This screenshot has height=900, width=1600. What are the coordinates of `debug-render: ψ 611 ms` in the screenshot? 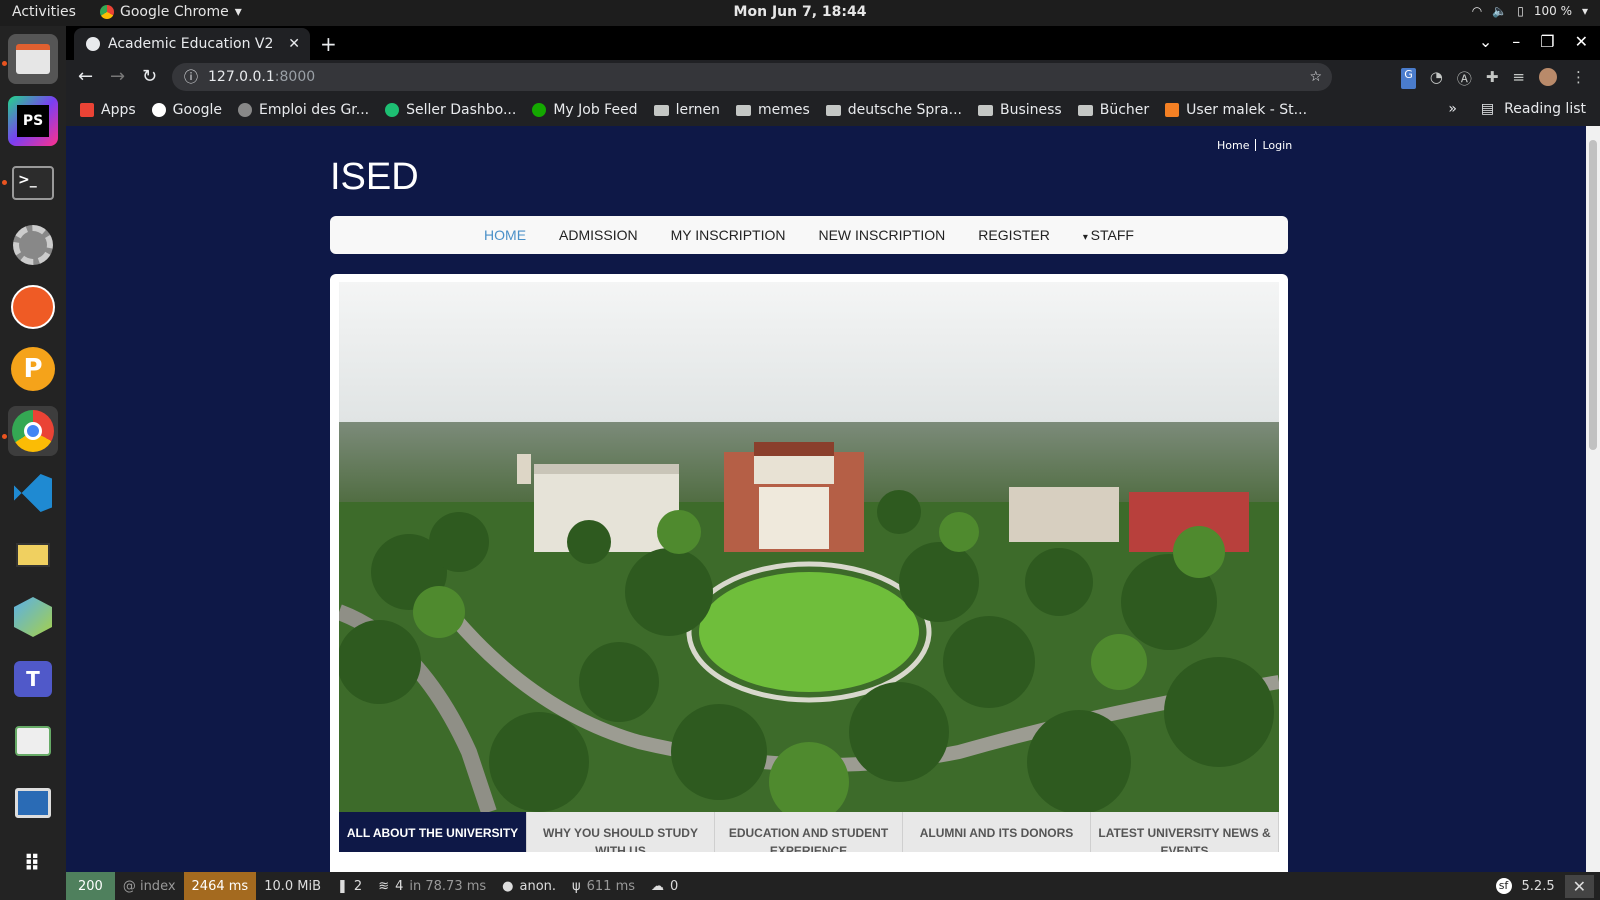 It's located at (603, 886).